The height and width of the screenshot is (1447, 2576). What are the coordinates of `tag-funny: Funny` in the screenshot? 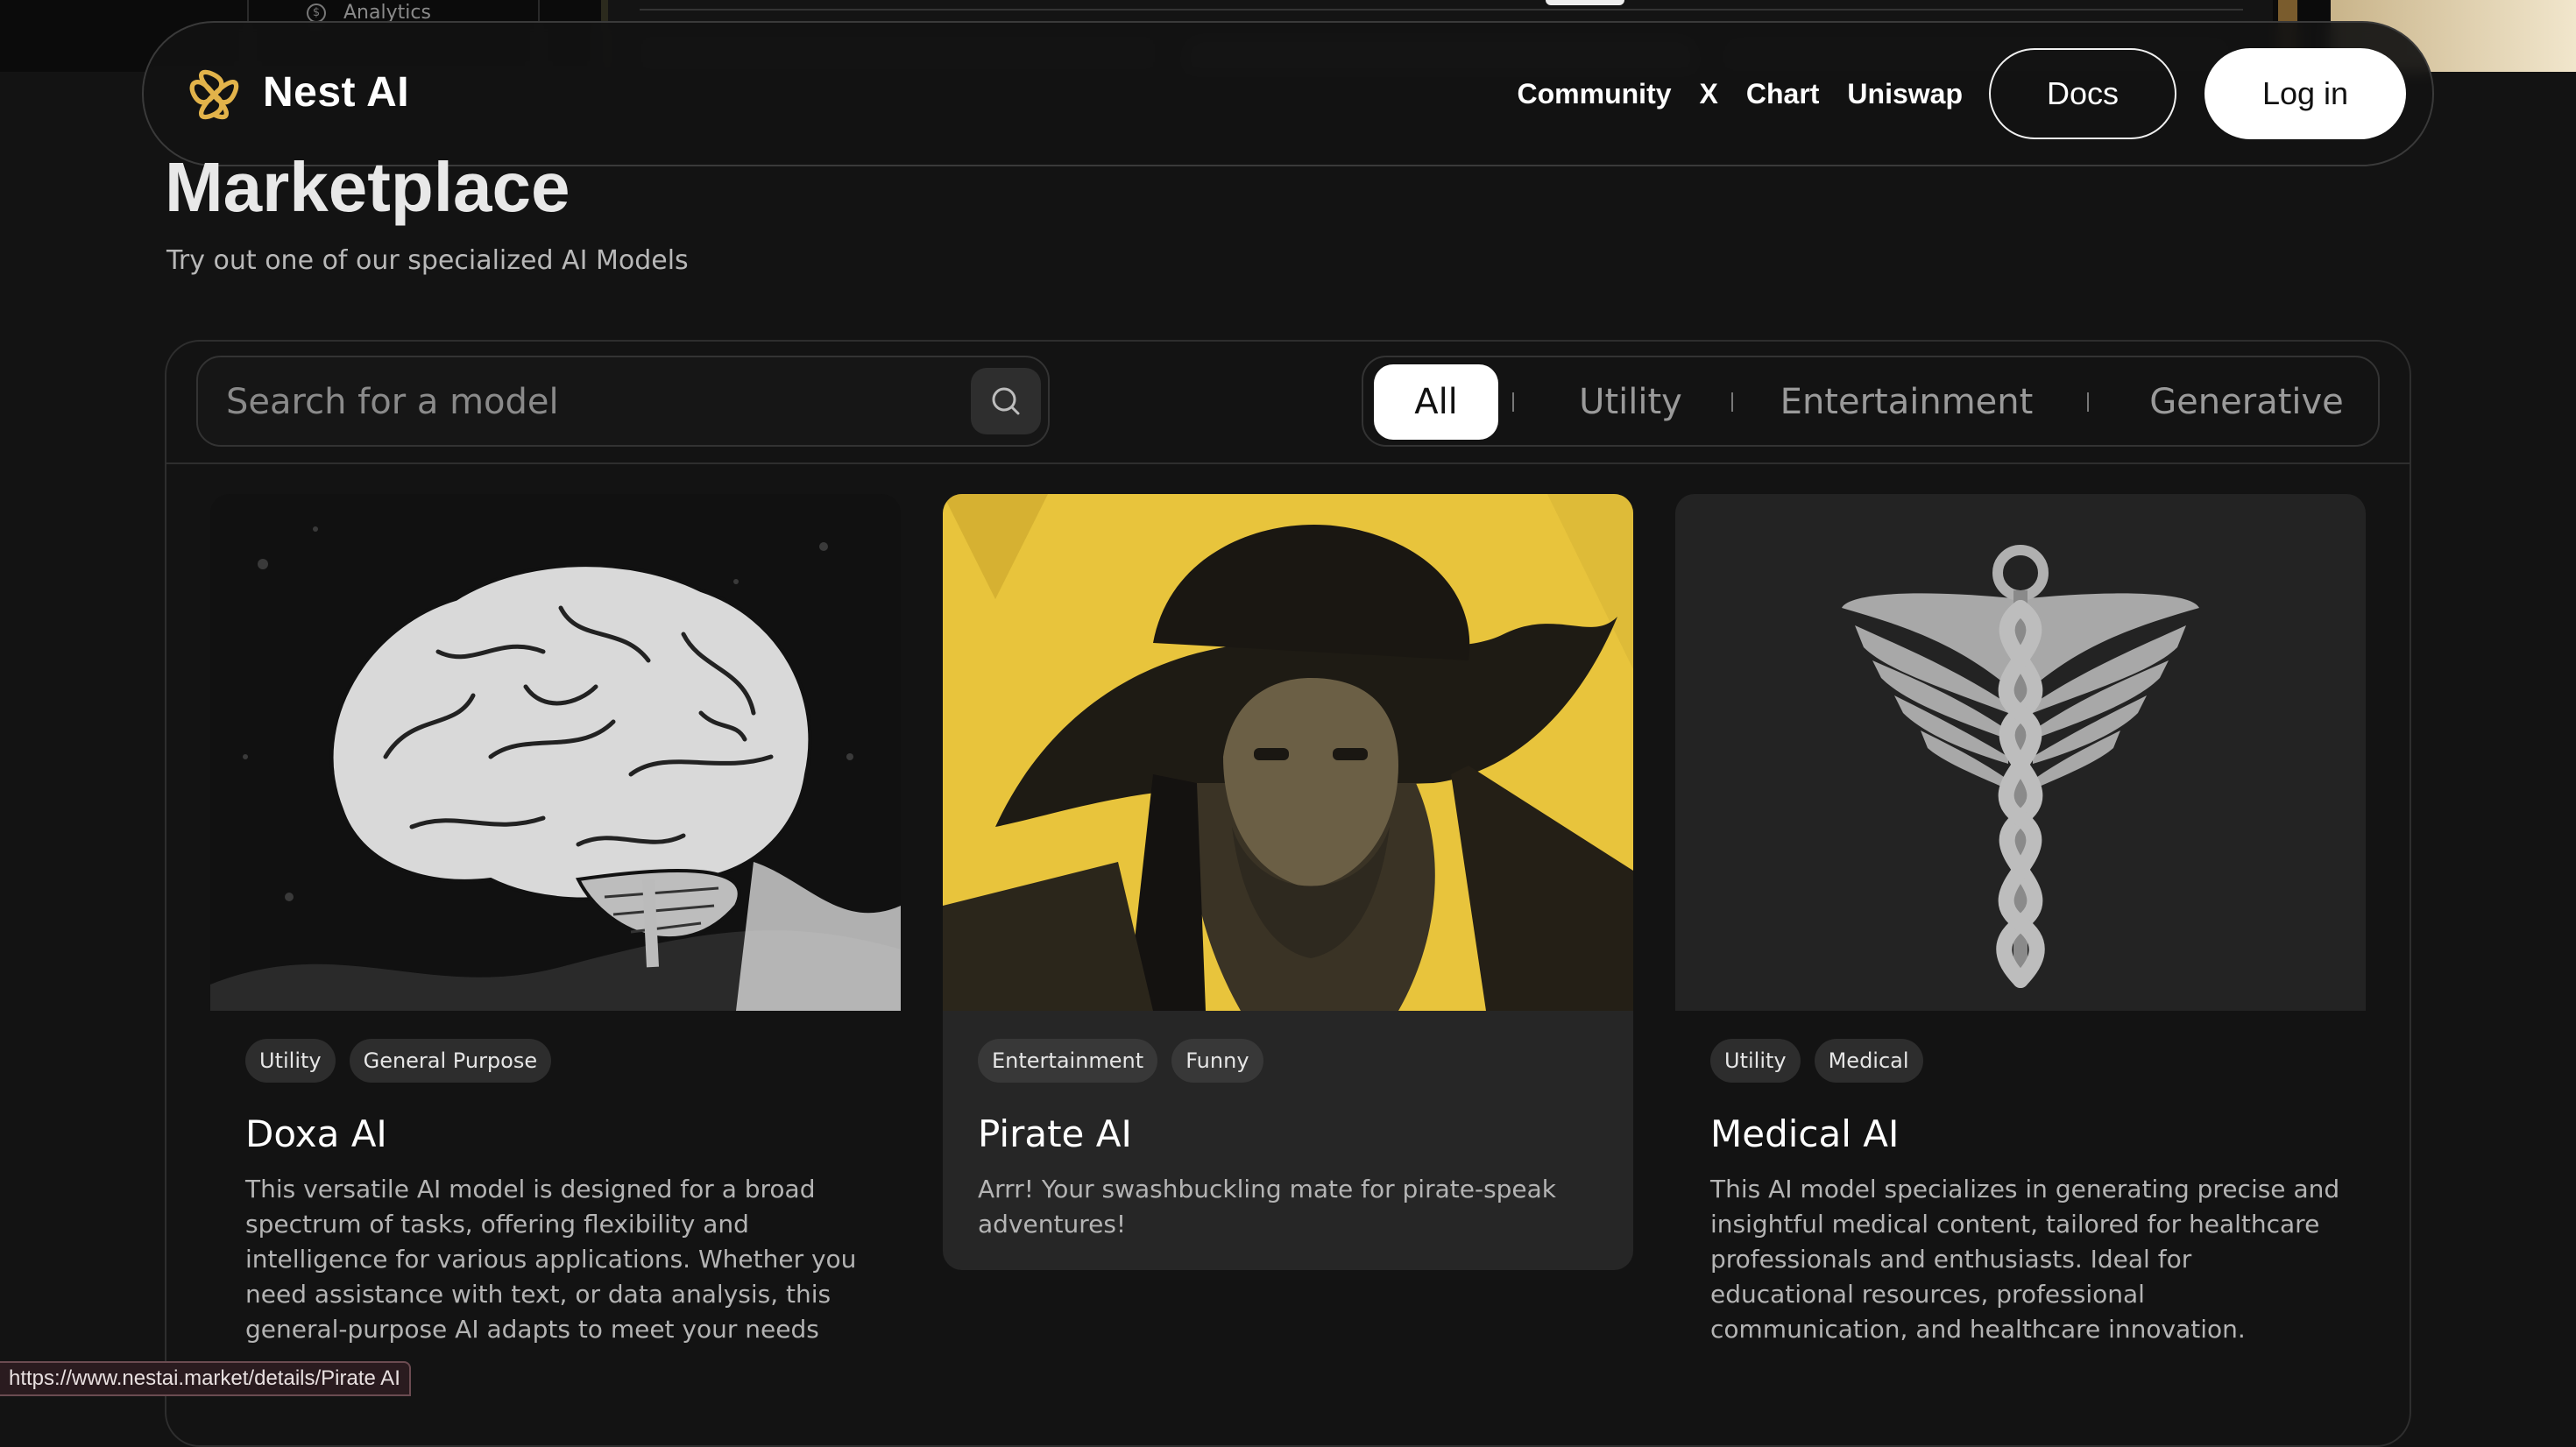 It's located at (1217, 1061).